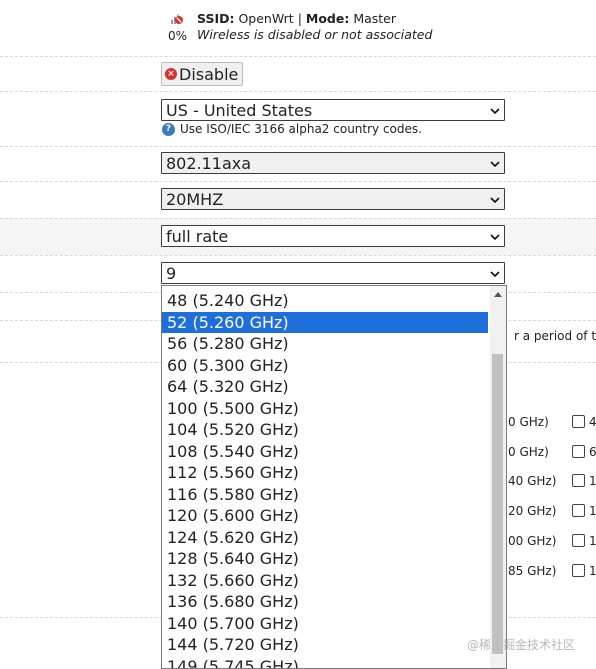  Describe the element at coordinates (325, 344) in the screenshot. I see `channel-option: 56 (5.280 GHz)` at that location.